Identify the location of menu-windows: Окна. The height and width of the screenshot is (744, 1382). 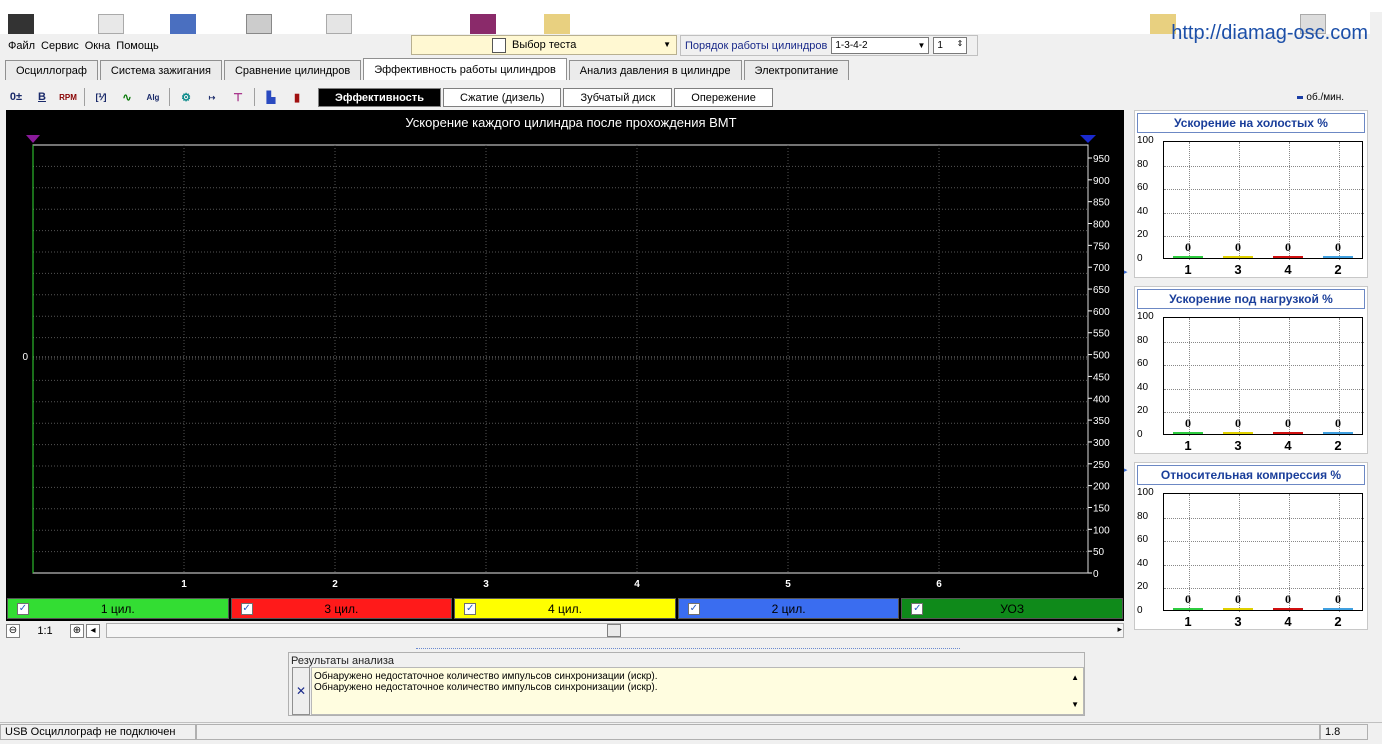
(98, 46).